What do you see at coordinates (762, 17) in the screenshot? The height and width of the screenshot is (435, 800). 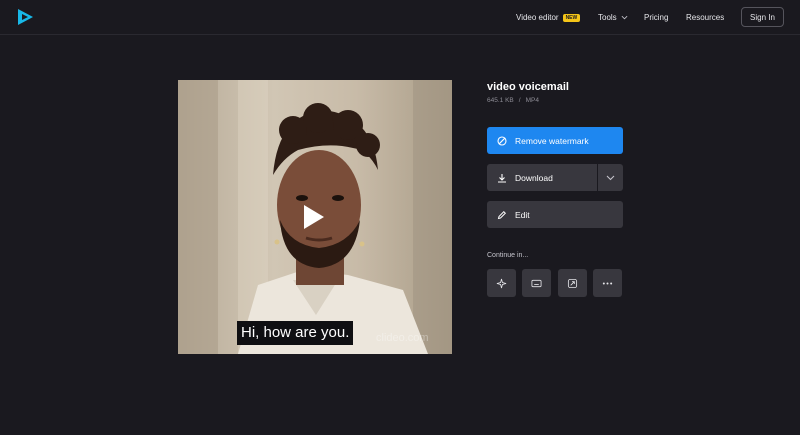 I see `sign-in-button: Sign In` at bounding box center [762, 17].